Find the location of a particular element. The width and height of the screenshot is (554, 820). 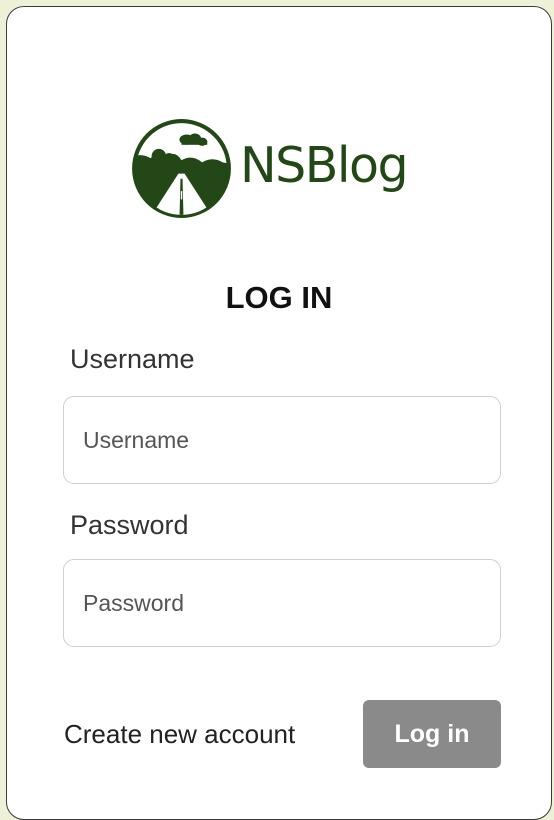

road-landscape-icon is located at coordinates (181, 168).